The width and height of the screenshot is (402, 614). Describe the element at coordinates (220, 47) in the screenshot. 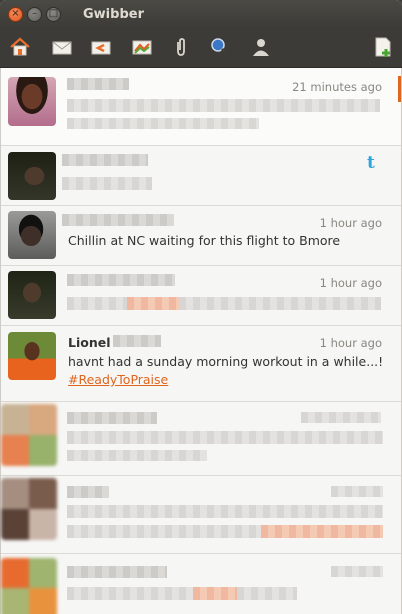

I see `search-icon` at that location.